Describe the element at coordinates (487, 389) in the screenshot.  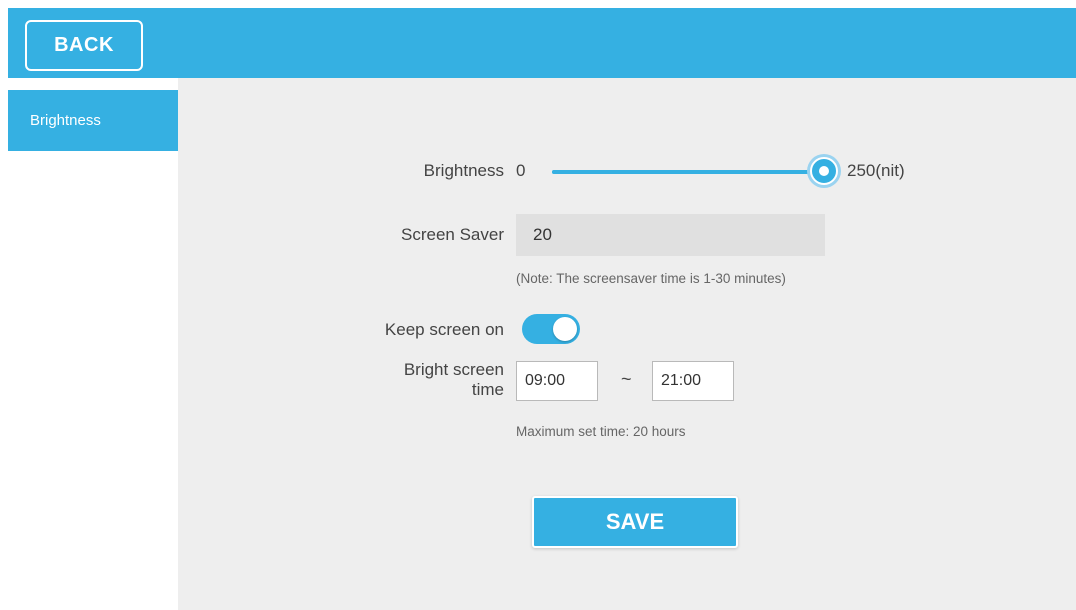
I see `bright-screen-time-label-line2: time` at that location.